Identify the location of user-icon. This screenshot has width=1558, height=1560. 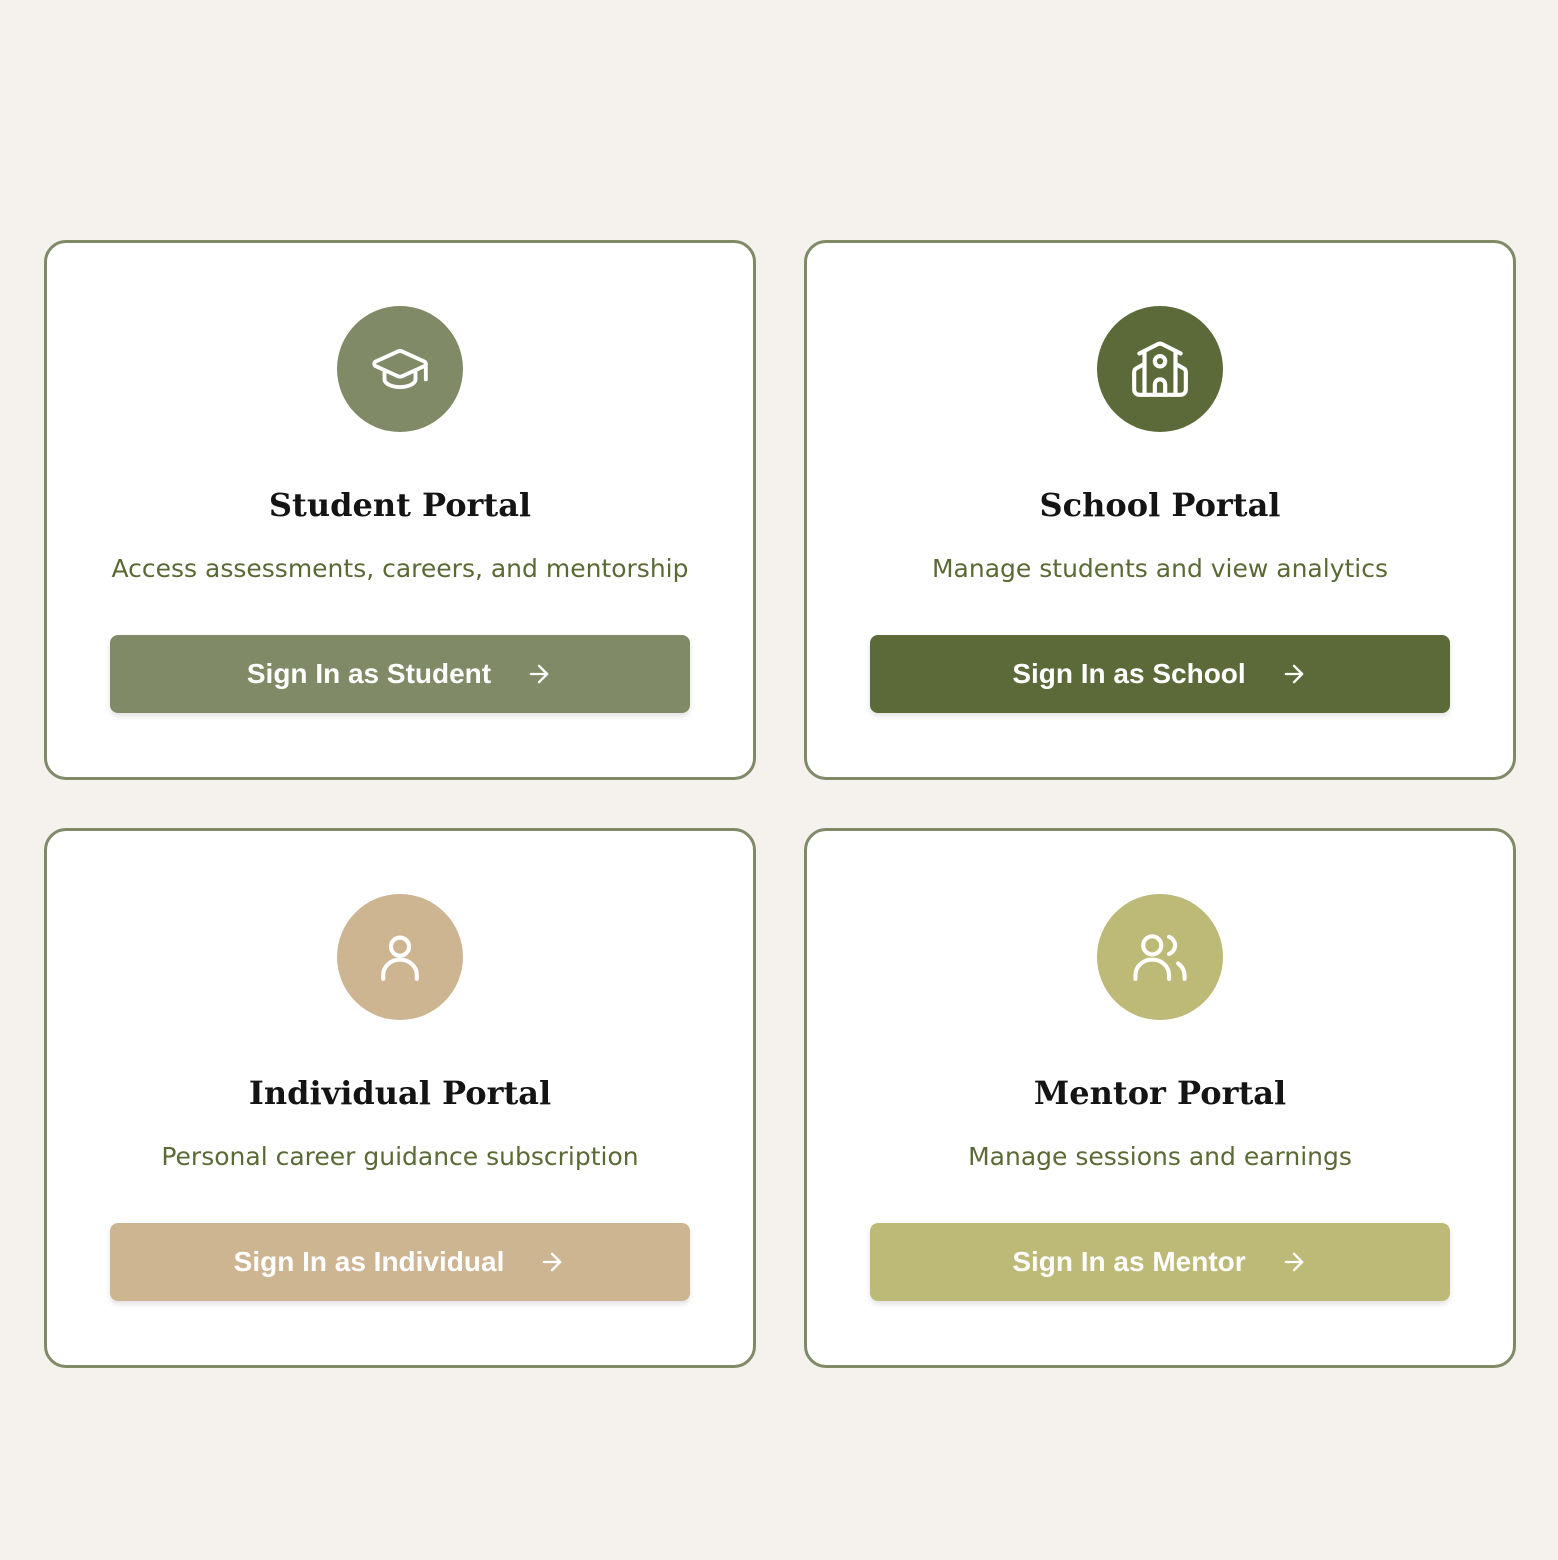
(400, 958).